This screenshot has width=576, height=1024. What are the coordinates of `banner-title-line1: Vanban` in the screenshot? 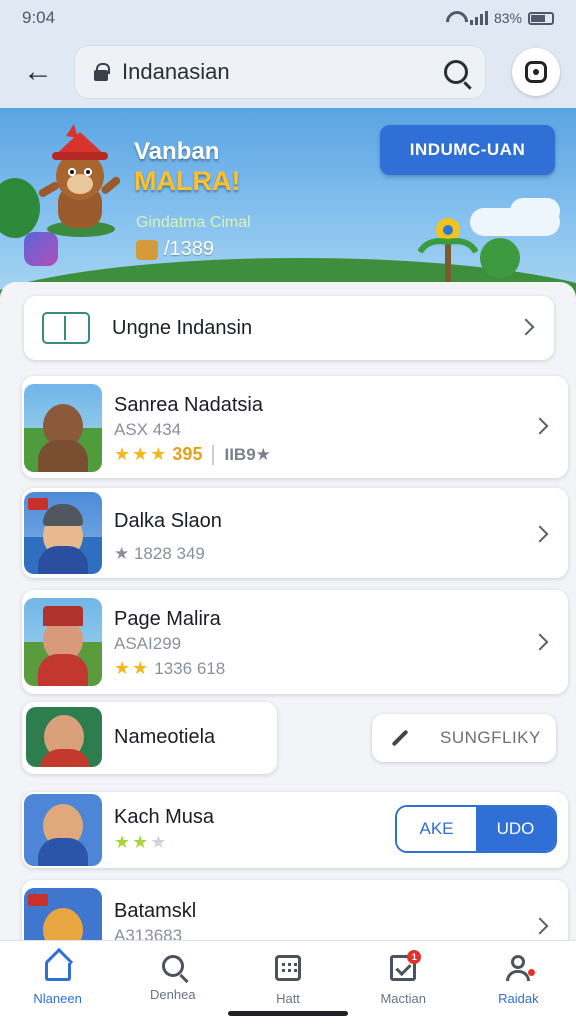 It's located at (177, 151).